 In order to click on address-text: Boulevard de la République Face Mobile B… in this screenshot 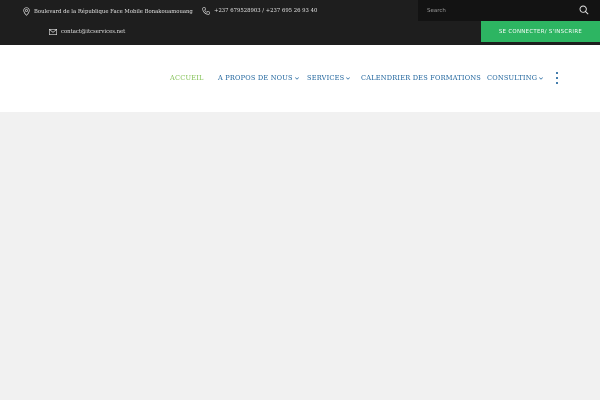, I will do `click(113, 11)`.